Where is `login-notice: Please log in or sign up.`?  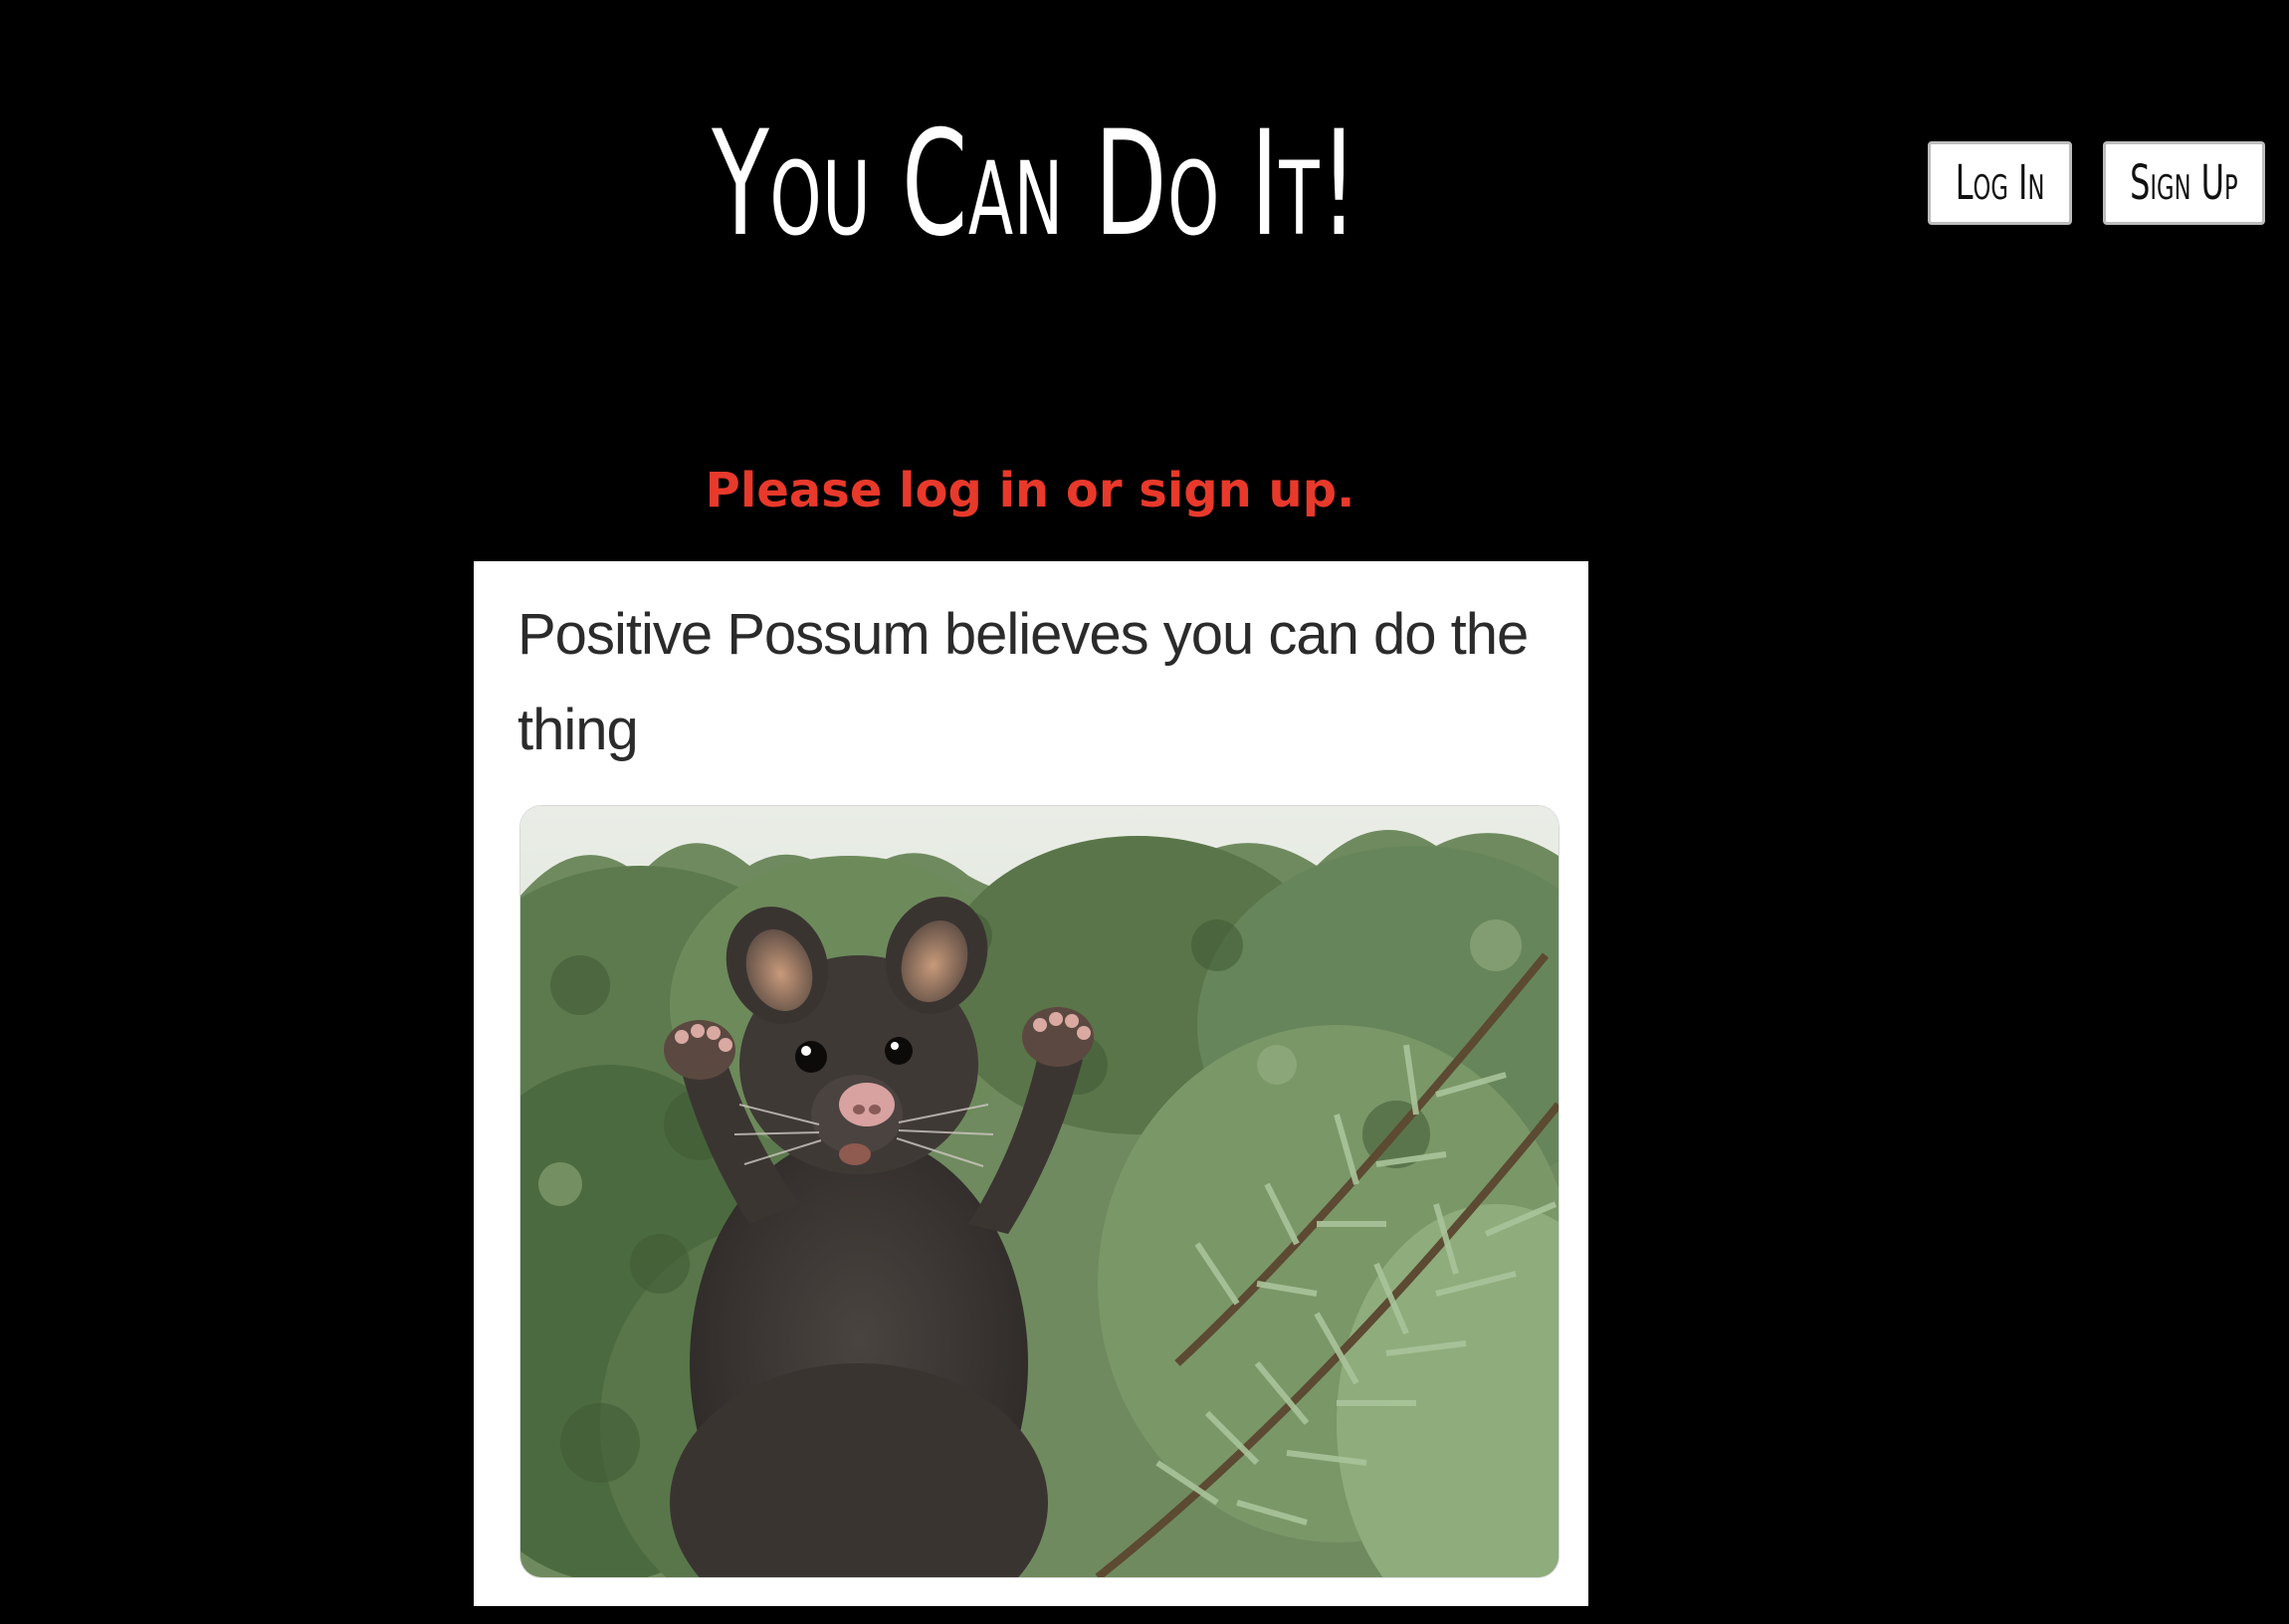
login-notice: Please log in or sign up. is located at coordinates (1030, 491).